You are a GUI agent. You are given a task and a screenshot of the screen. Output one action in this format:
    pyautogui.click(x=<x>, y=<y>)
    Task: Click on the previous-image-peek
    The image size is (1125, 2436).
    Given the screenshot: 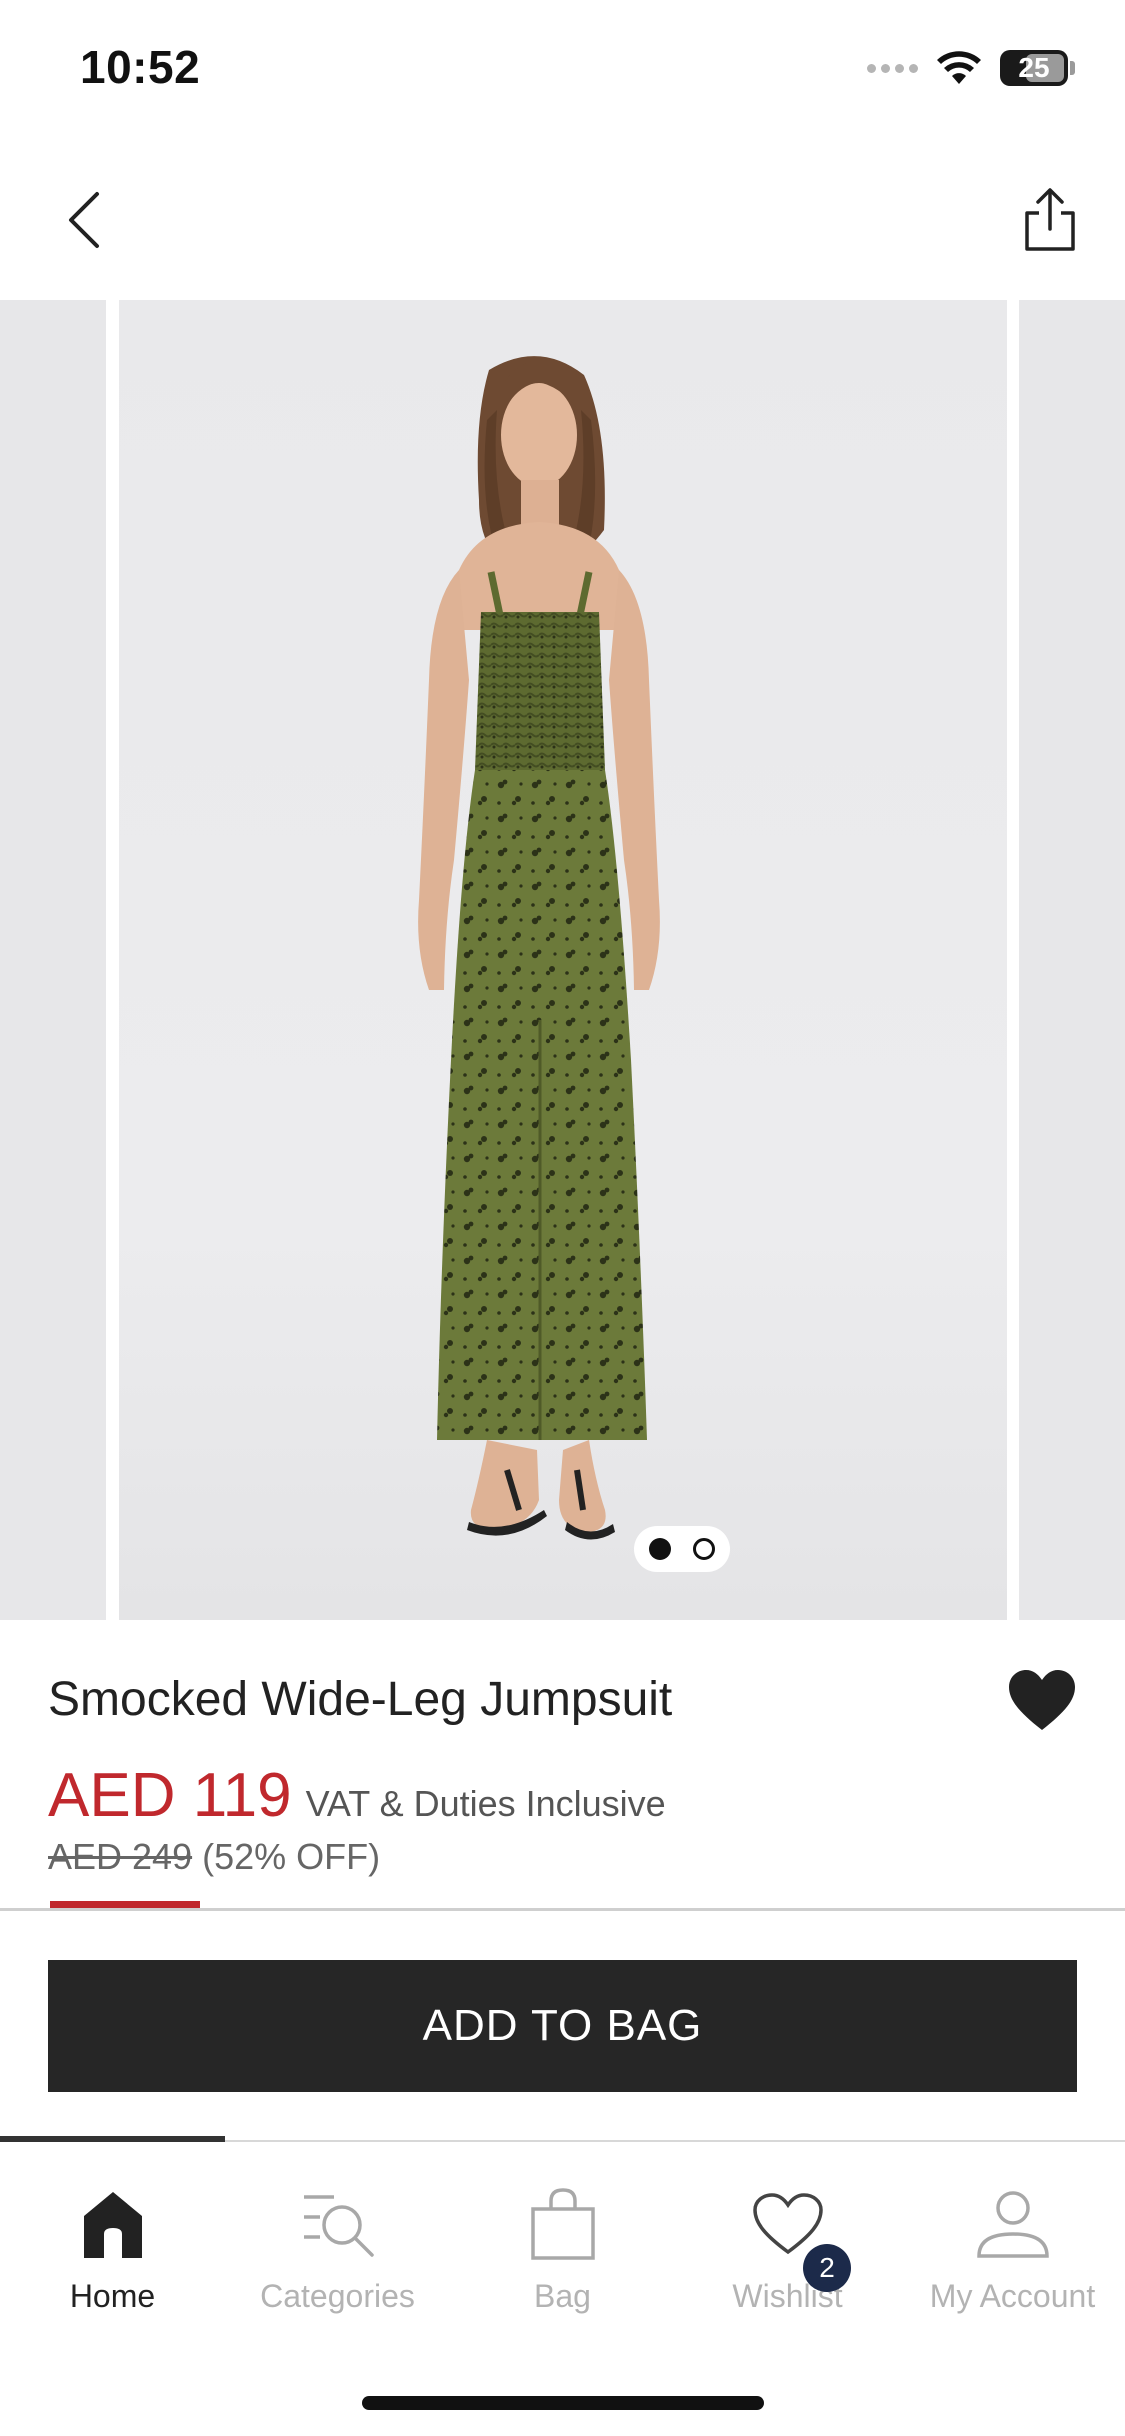 What is the action you would take?
    pyautogui.click(x=53, y=960)
    